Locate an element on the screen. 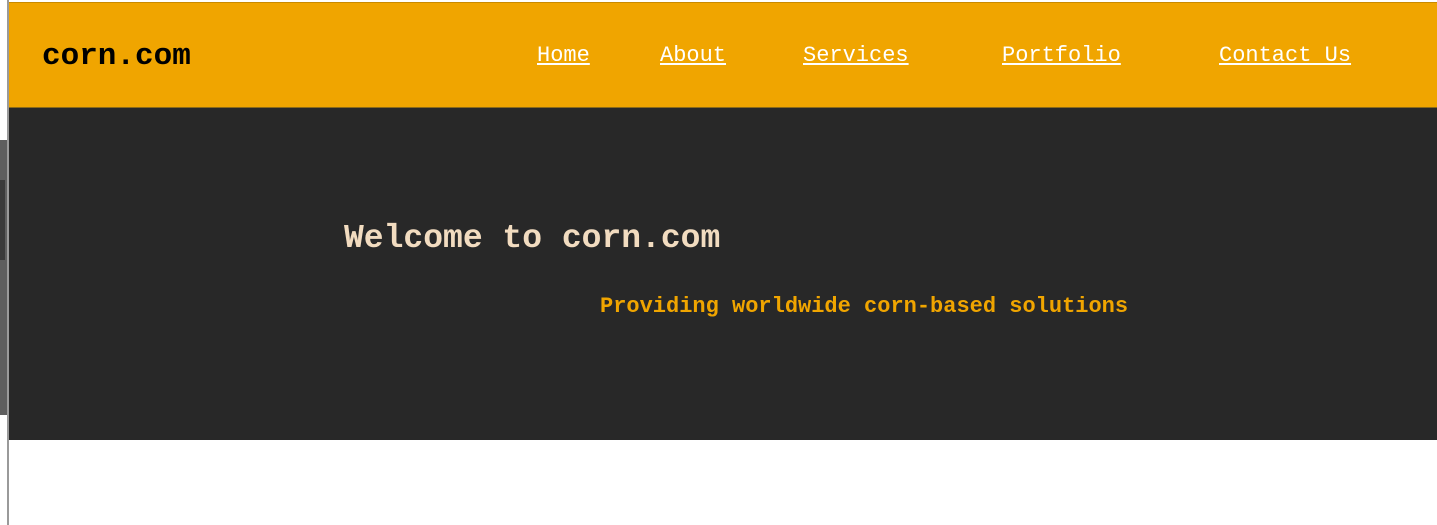  hero-subtitle: Providing worldwide corn-based solutions is located at coordinates (864, 306).